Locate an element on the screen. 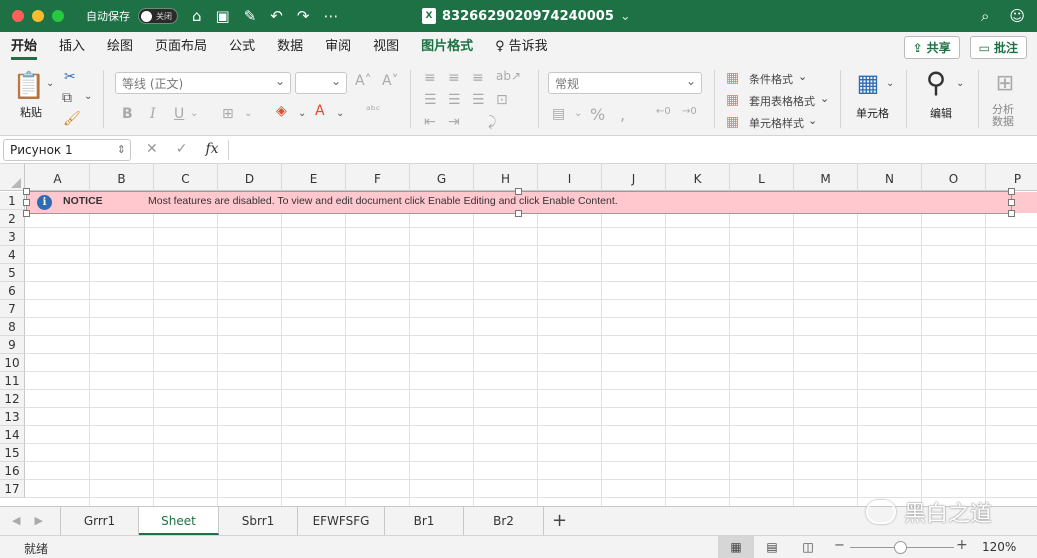 This screenshot has height=558, width=1037. row-header: 11 is located at coordinates (12, 381).